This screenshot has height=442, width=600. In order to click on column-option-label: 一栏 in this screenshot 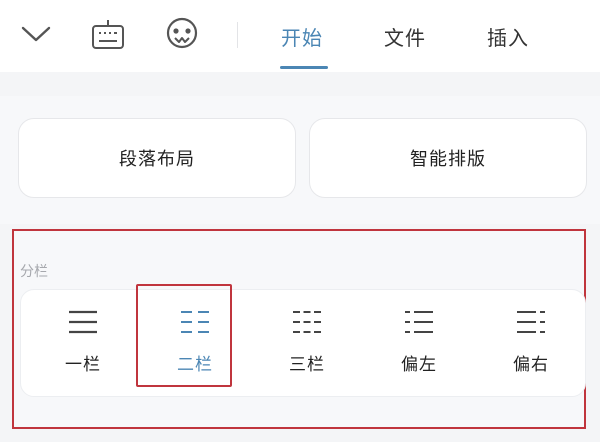, I will do `click(83, 365)`.